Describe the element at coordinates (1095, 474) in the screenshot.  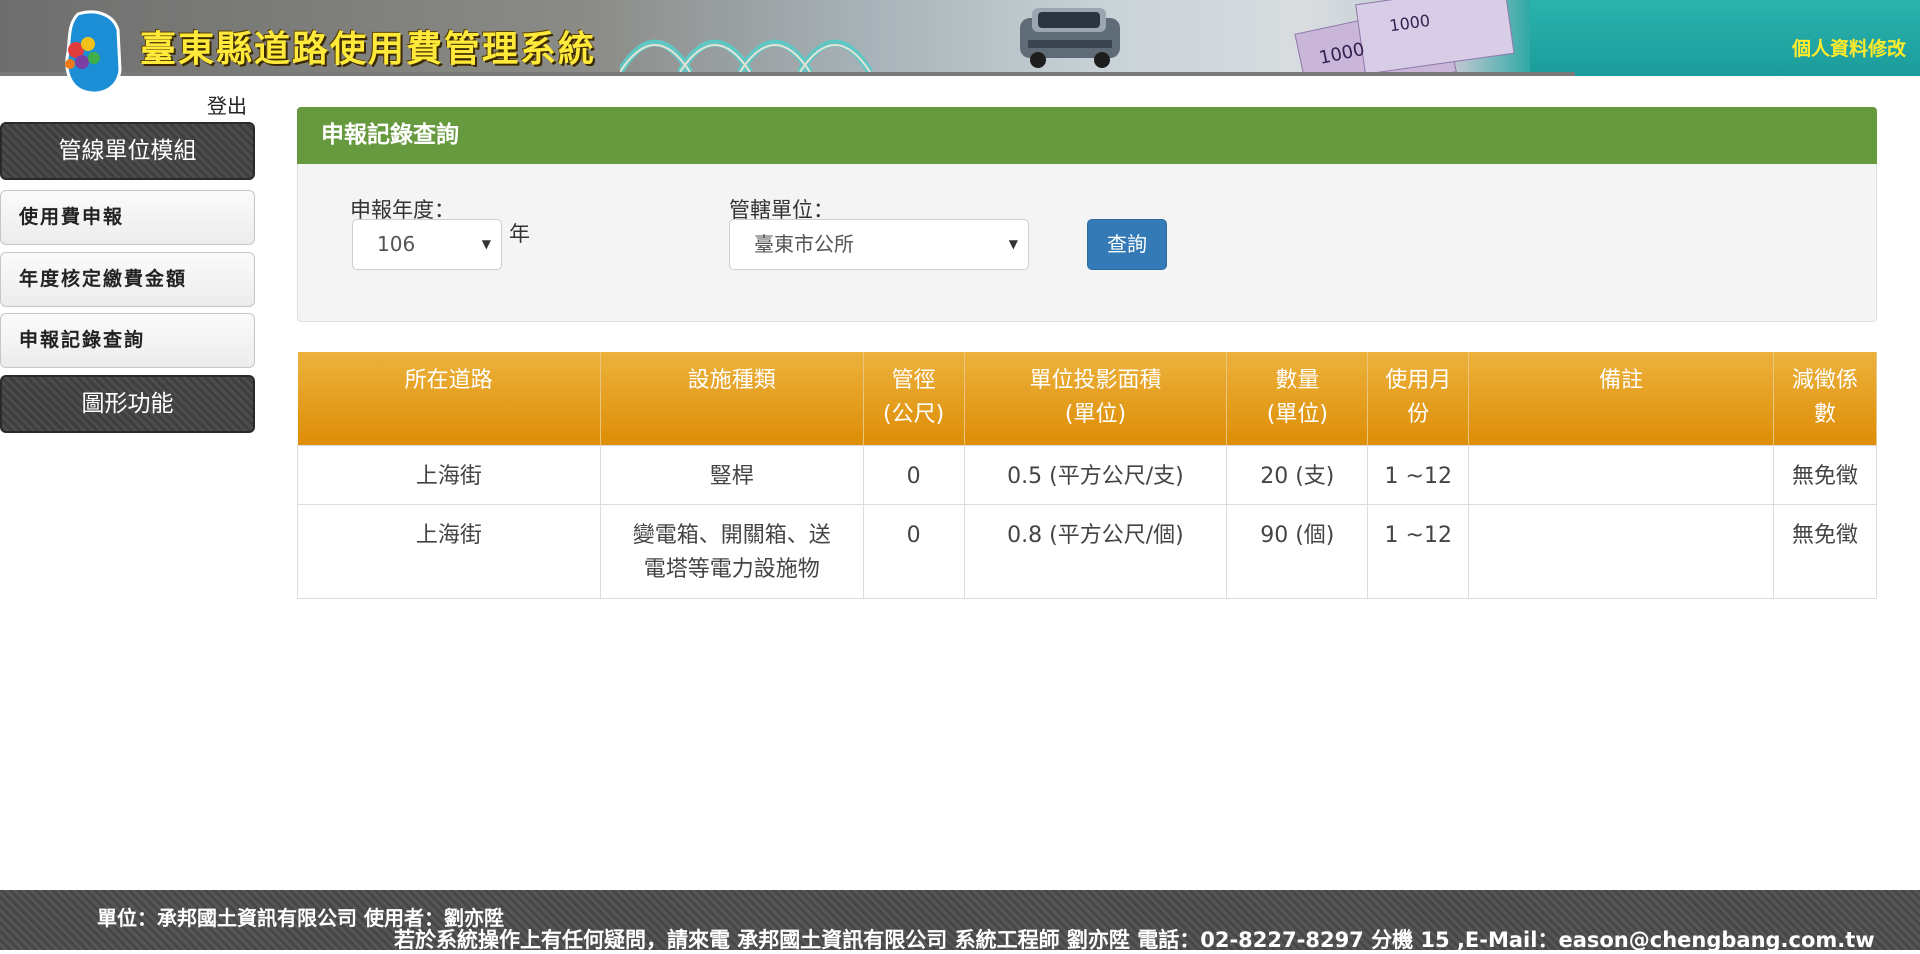
I see `cell-area: 0.5 (平方公尺/支)` at that location.